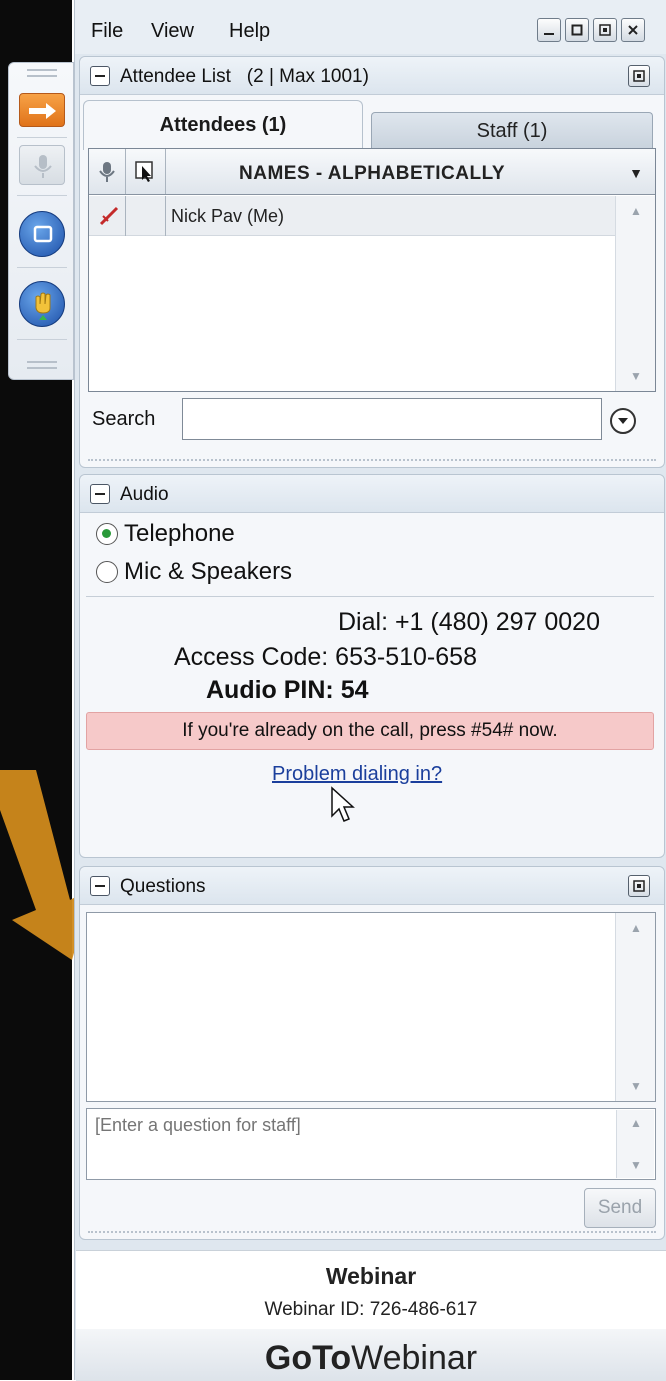 The width and height of the screenshot is (666, 1381). What do you see at coordinates (469, 622) in the screenshot?
I see `dial-number: Dial: +1 (480) 297 0020` at bounding box center [469, 622].